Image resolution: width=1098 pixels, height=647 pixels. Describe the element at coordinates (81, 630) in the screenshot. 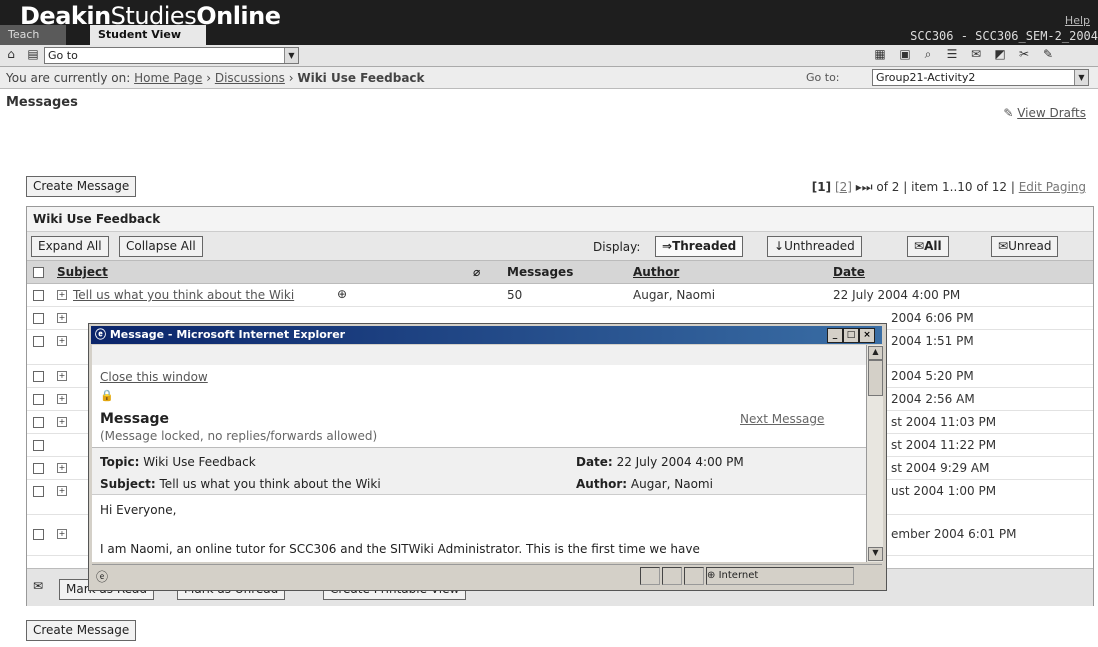

I see `create-message-button-bottom: Create Message` at that location.